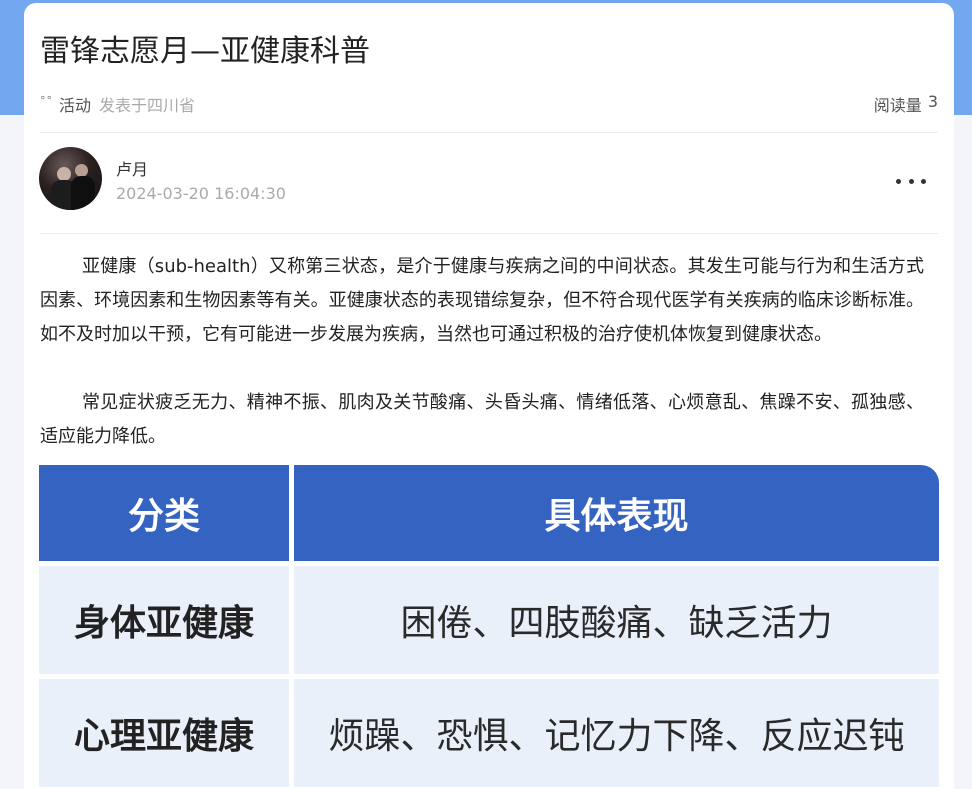 The image size is (972, 789). What do you see at coordinates (164, 513) in the screenshot?
I see `table-header-category: 分类` at bounding box center [164, 513].